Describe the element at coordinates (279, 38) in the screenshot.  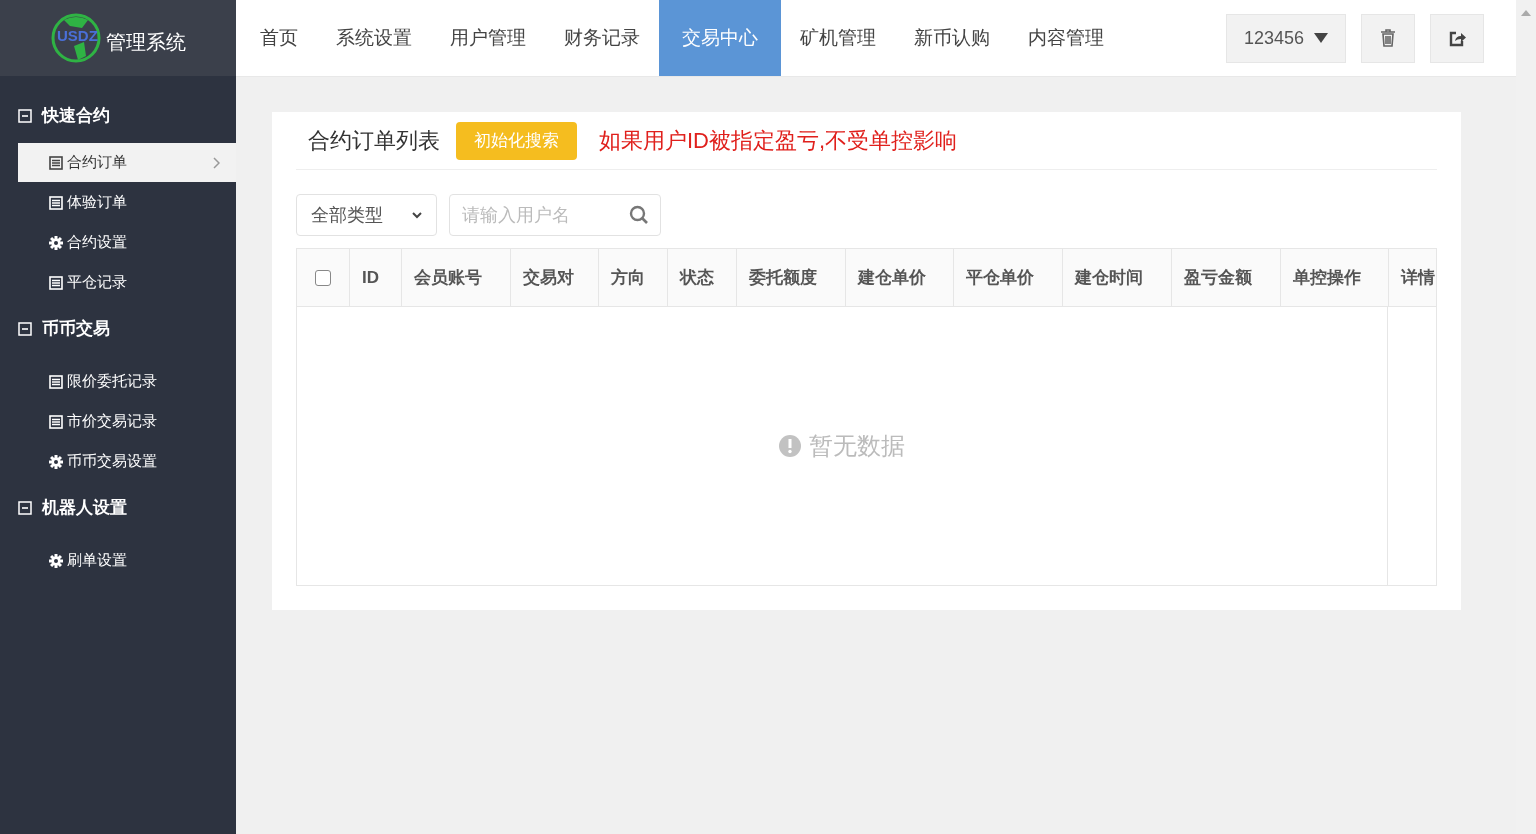
I see `nav-tab: 首页` at that location.